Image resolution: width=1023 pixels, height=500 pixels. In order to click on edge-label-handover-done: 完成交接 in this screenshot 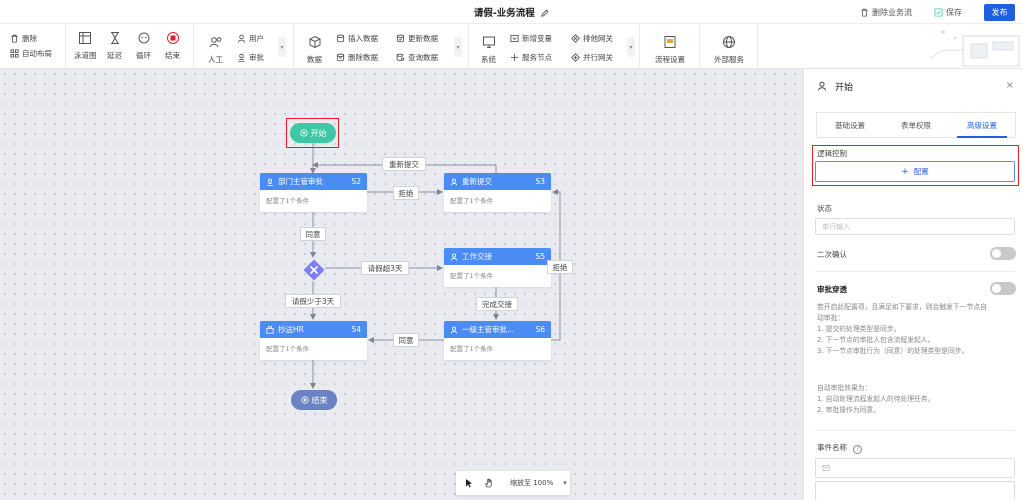, I will do `click(497, 304)`.